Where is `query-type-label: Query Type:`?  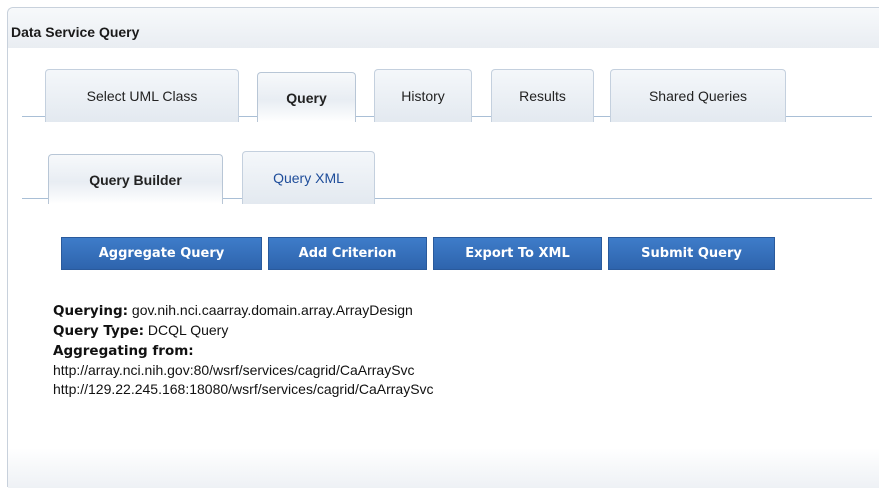 query-type-label: Query Type: is located at coordinates (99, 331).